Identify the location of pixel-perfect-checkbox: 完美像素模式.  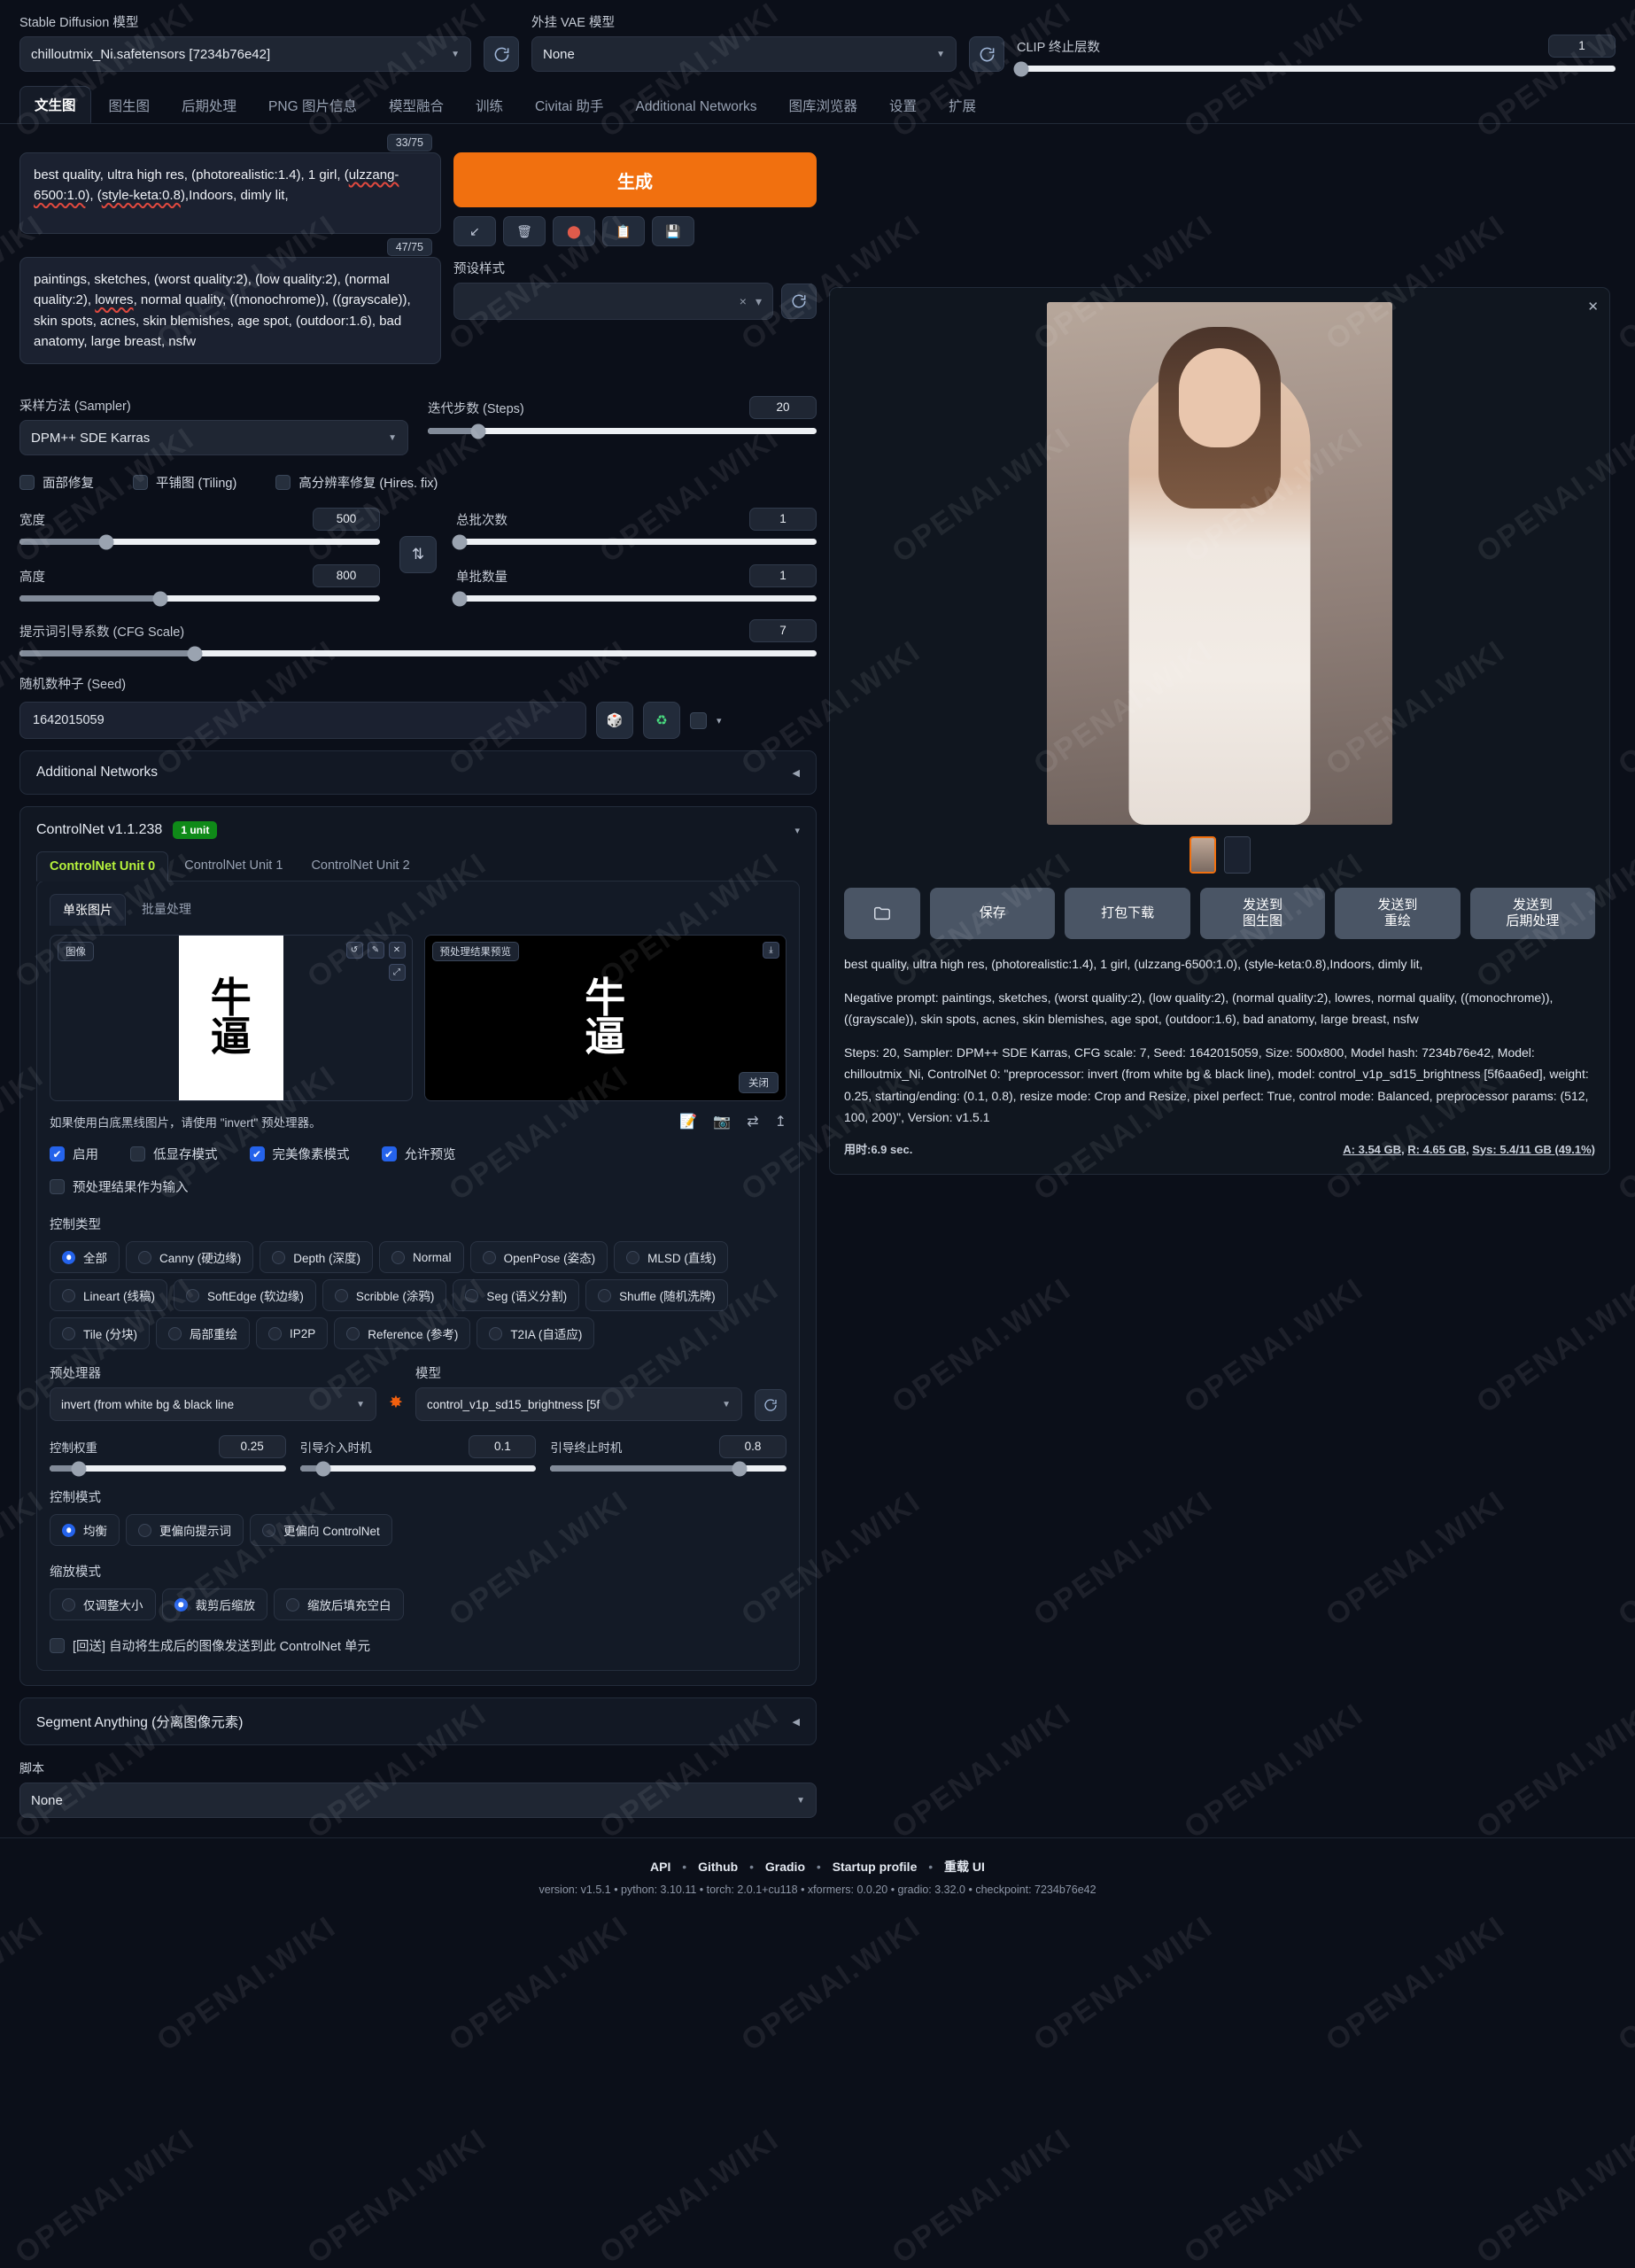
(299, 1154).